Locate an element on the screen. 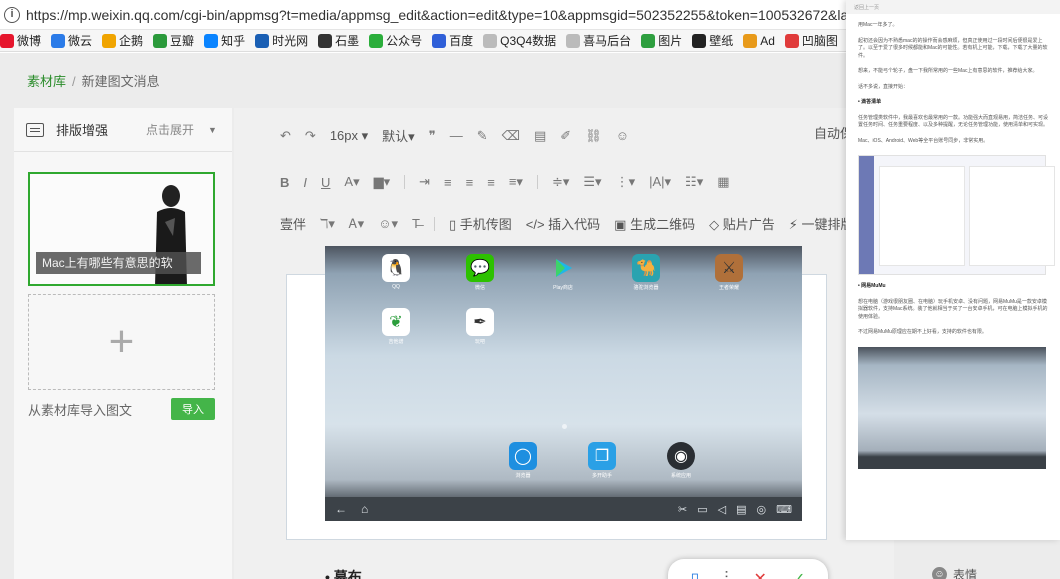 The image size is (1060, 579). check-icon: ✓ is located at coordinates (798, 574).